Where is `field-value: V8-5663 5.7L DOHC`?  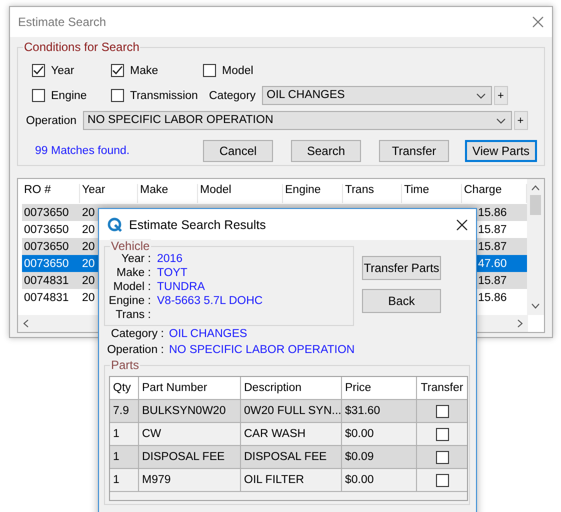
field-value: V8-5663 5.7L DOHC is located at coordinates (210, 301).